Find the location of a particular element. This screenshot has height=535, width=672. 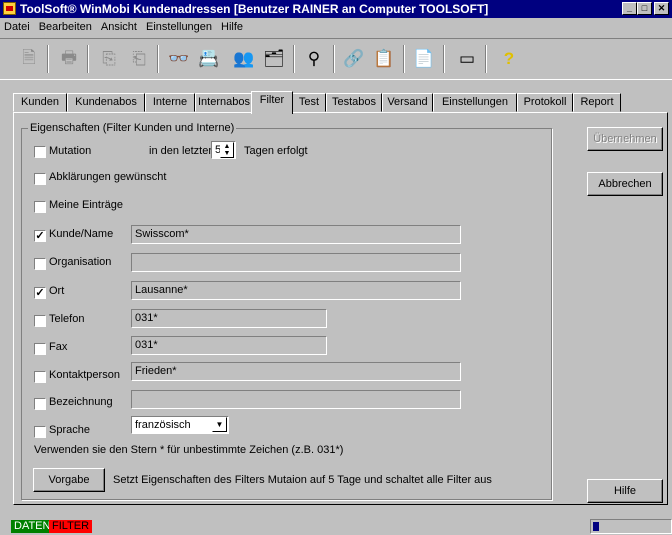

mutation-prefix-label: in den letzten is located at coordinates (182, 151).